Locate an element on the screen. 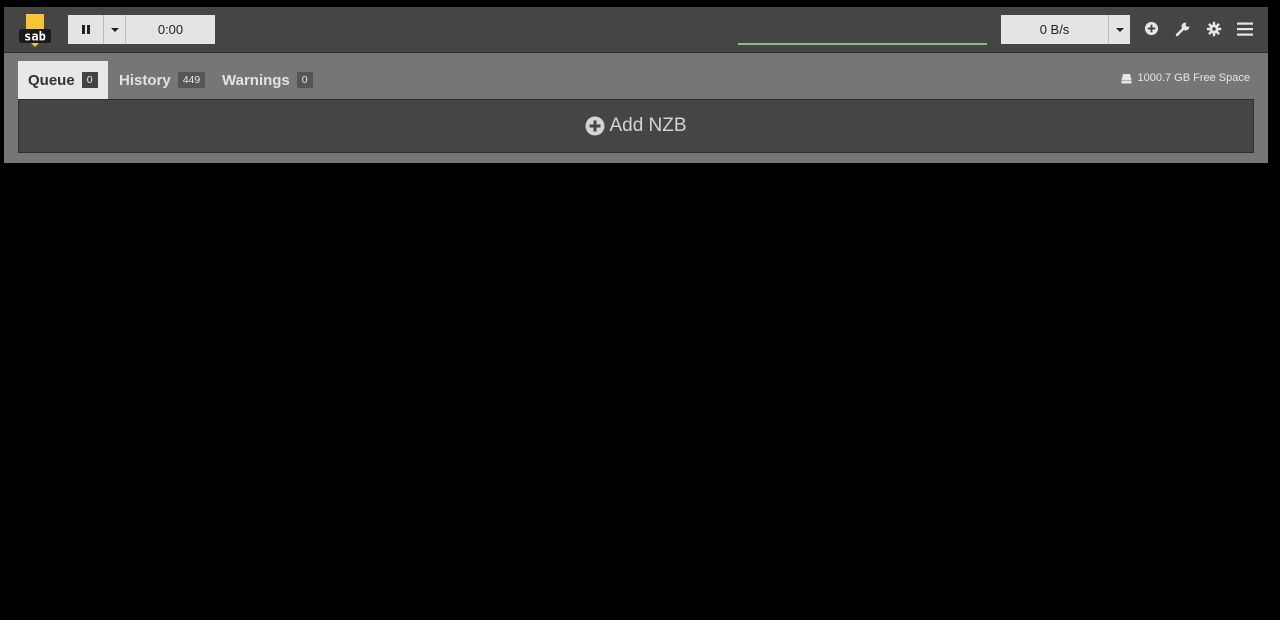  svg-text: sab is located at coordinates (35, 37).